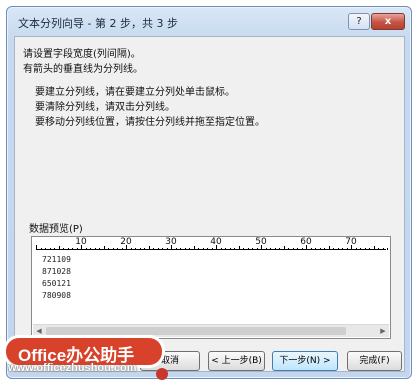  I want to click on preview-row-2: 871028, so click(56, 271).